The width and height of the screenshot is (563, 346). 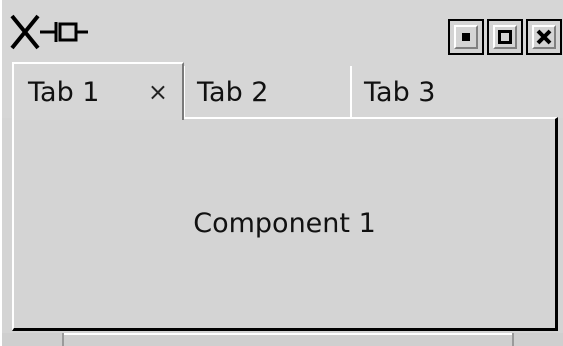 What do you see at coordinates (58, 32) in the screenshot?
I see `x-pin-icon` at bounding box center [58, 32].